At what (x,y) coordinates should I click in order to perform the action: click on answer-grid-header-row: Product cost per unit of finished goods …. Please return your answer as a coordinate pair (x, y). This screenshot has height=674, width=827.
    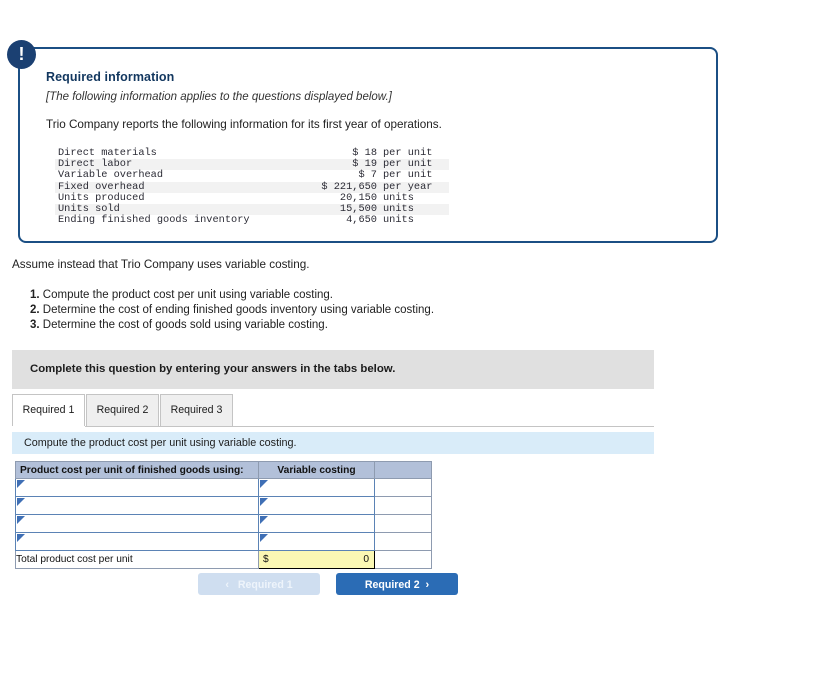
    Looking at the image, I should click on (223, 470).